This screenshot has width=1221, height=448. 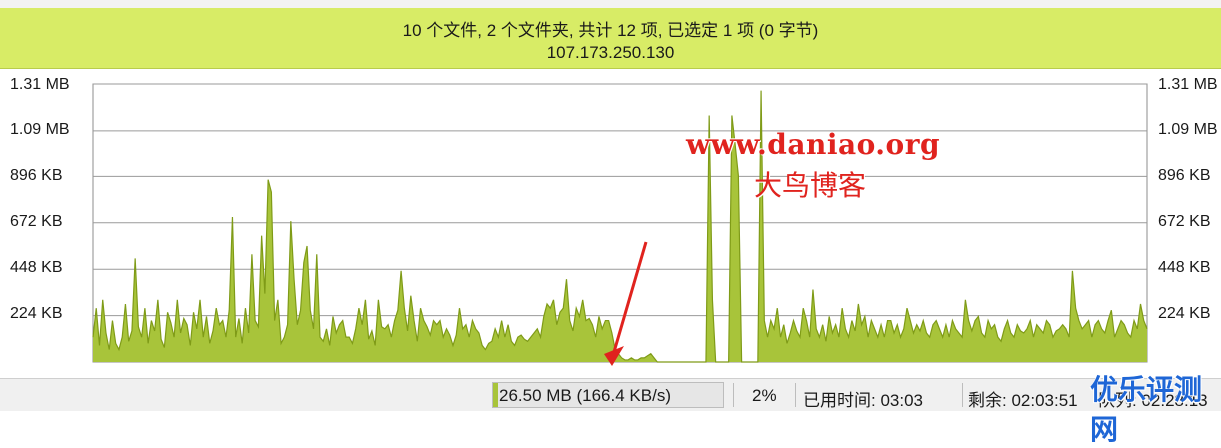 What do you see at coordinates (863, 400) in the screenshot?
I see `elapsed-time: 已用时间: 03:03` at bounding box center [863, 400].